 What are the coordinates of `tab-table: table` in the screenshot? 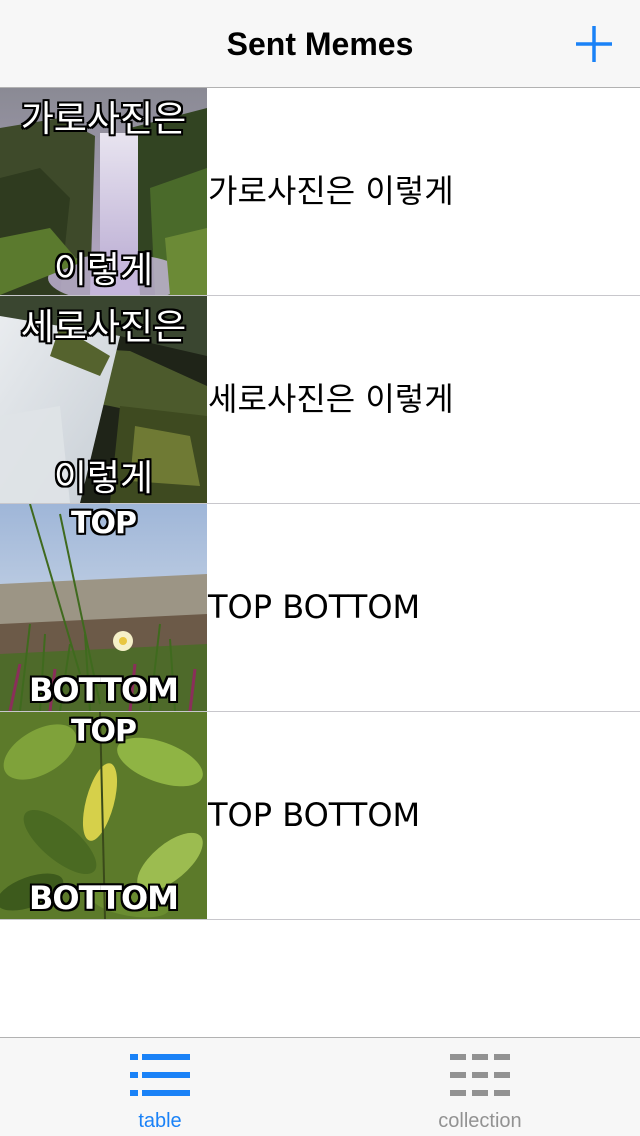 It's located at (160, 1087).